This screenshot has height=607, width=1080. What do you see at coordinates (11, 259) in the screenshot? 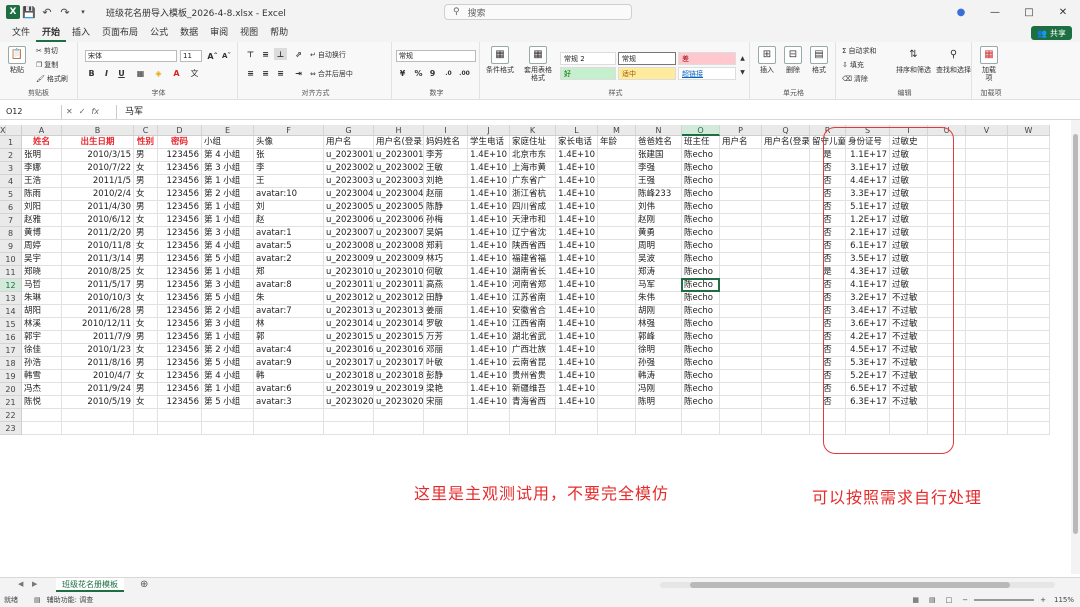
I see `row-header: 10` at bounding box center [11, 259].